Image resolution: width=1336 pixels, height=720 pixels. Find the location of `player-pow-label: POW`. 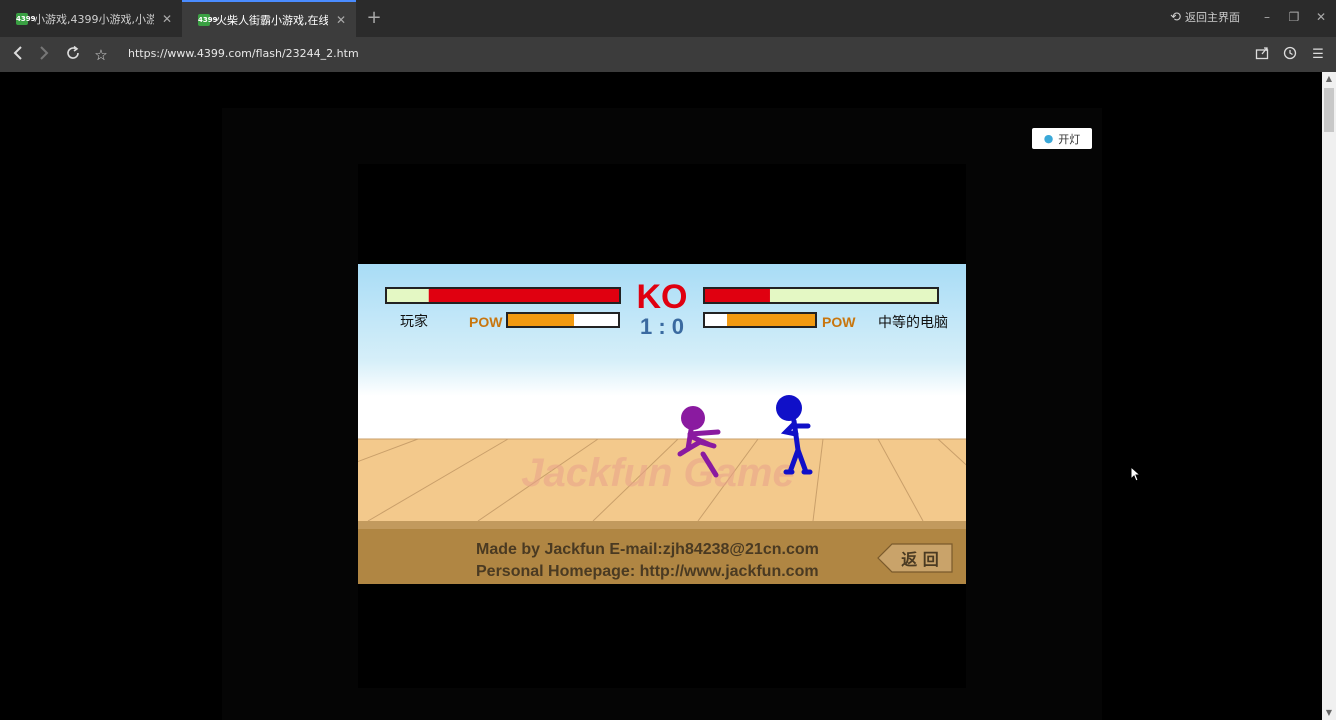

player-pow-label: POW is located at coordinates (486, 322).